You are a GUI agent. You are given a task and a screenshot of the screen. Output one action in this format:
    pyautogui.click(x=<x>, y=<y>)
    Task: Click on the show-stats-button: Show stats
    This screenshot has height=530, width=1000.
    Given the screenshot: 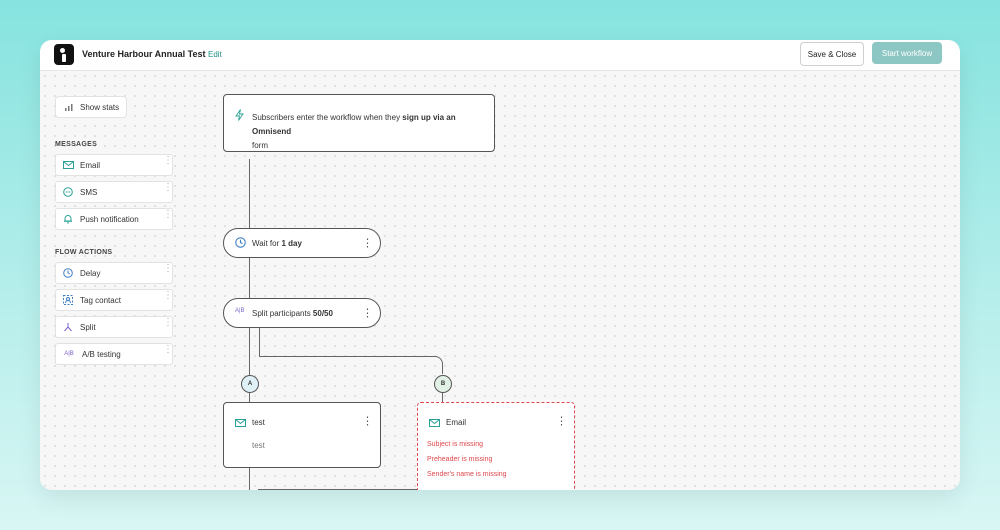 What is the action you would take?
    pyautogui.click(x=91, y=107)
    